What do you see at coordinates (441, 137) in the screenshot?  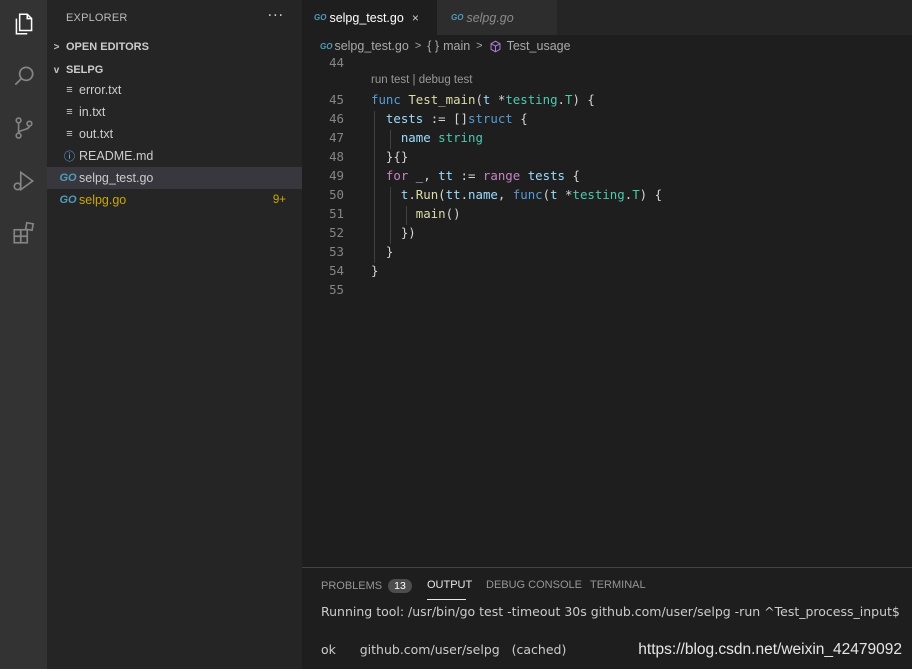 I see `code-line: name string` at bounding box center [441, 137].